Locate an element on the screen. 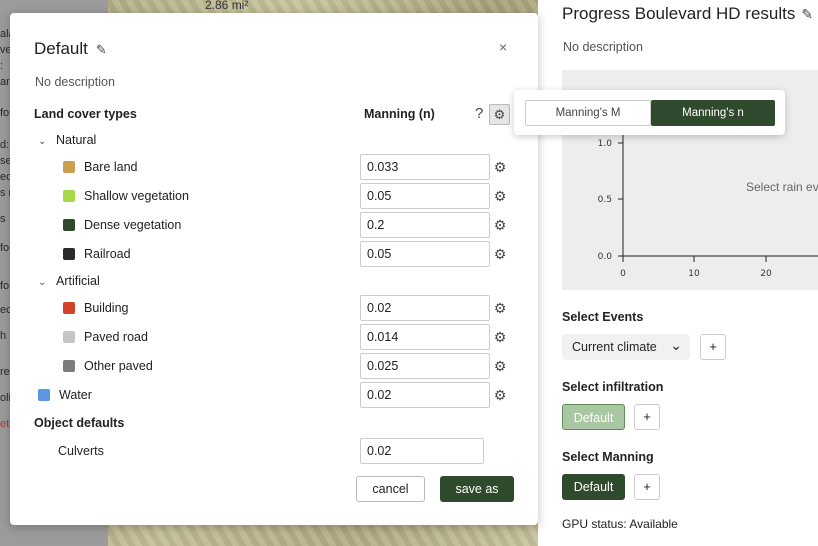 Image resolution: width=818 pixels, height=546 pixels. events-dropdown: Current climate ⌄ is located at coordinates (626, 347).